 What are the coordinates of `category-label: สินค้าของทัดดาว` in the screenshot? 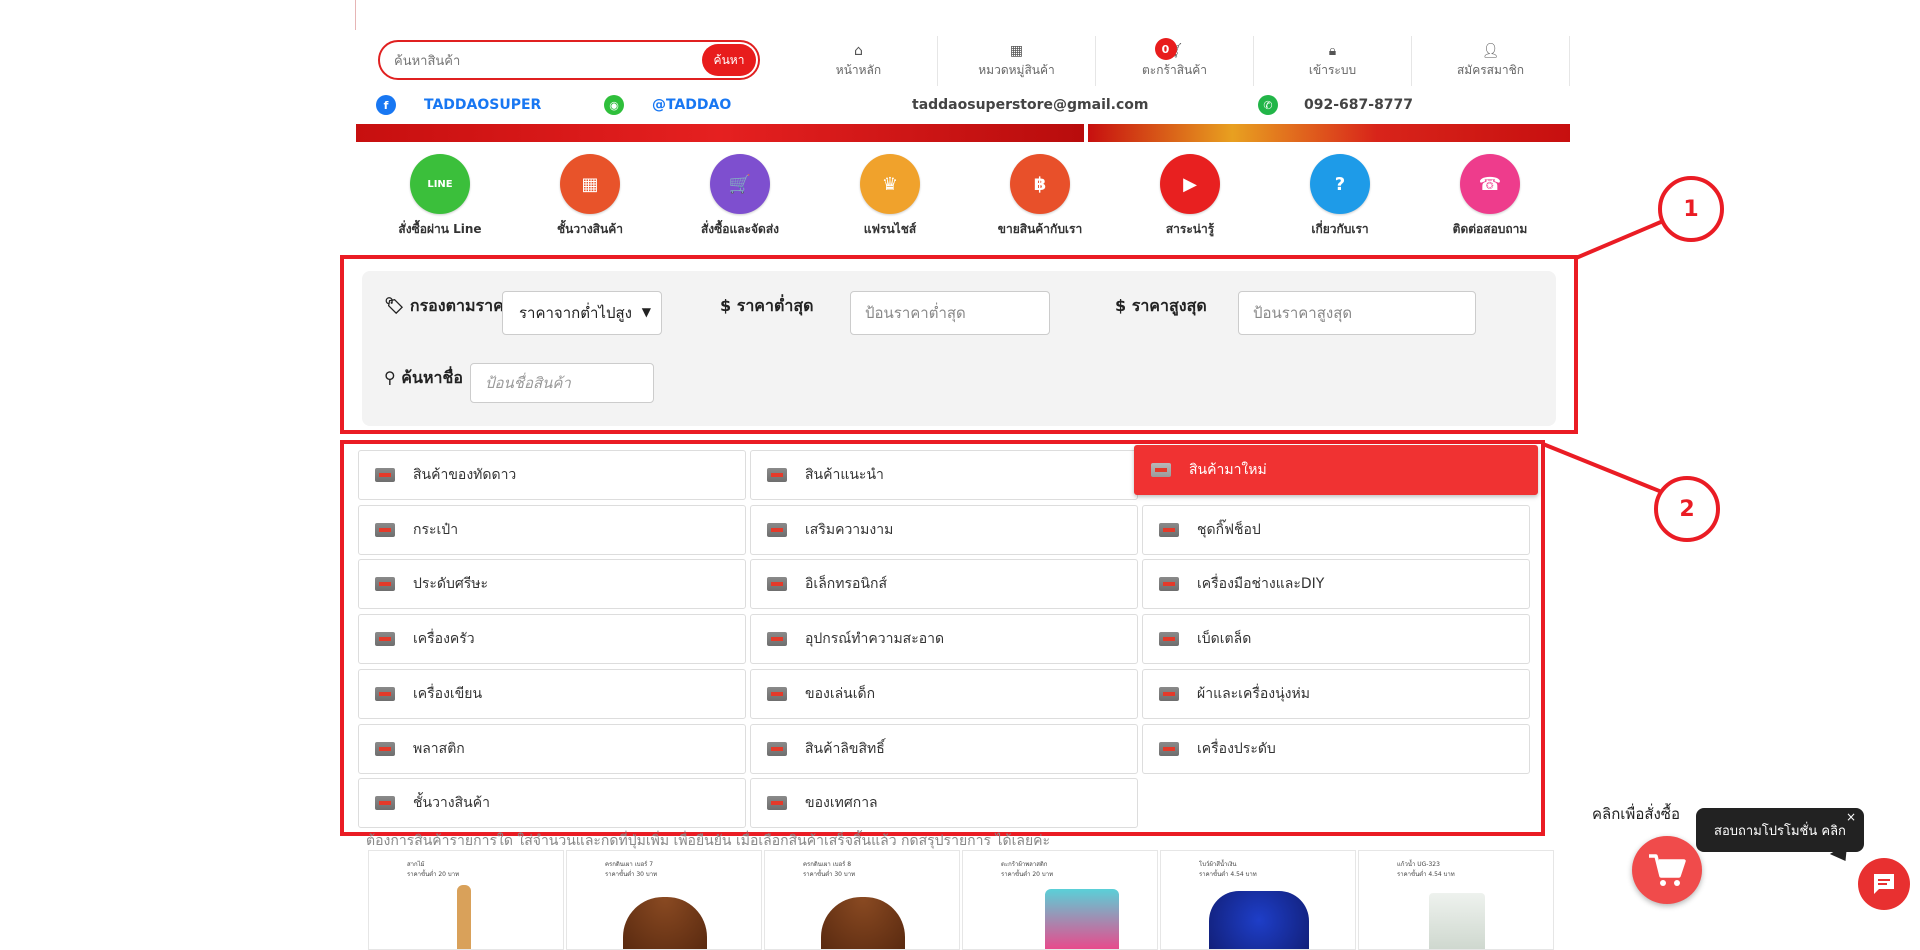 It's located at (465, 475).